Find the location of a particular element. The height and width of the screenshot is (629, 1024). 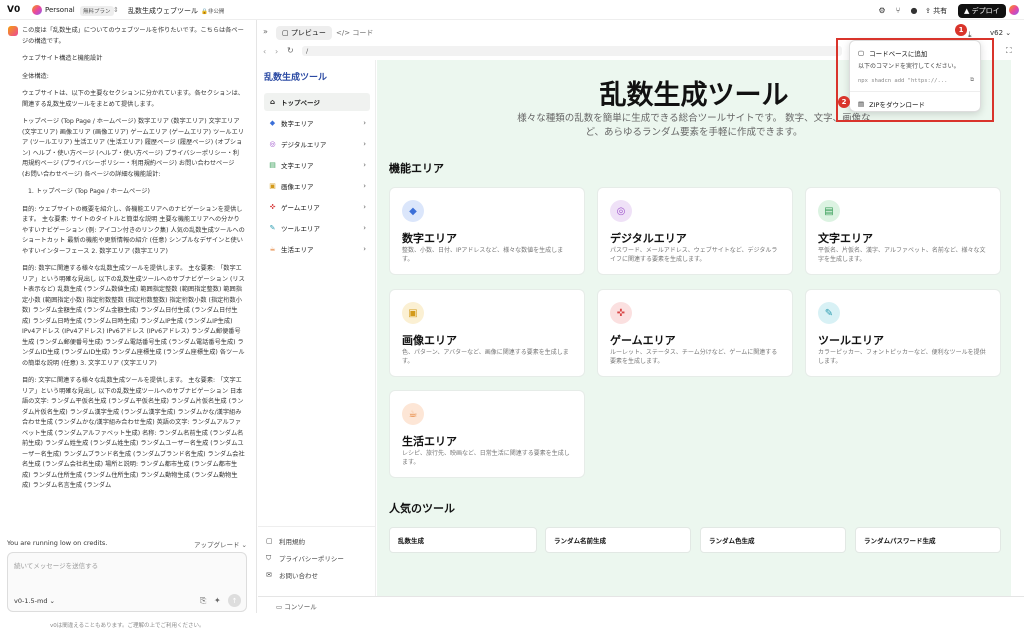

card-title: 数字エリア is located at coordinates (429, 238).